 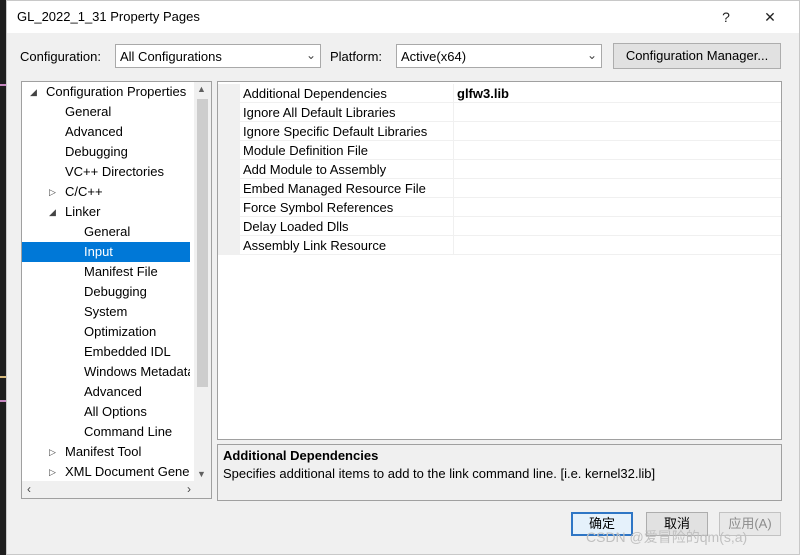 I want to click on tree-item: Command Line, so click(x=106, y=432).